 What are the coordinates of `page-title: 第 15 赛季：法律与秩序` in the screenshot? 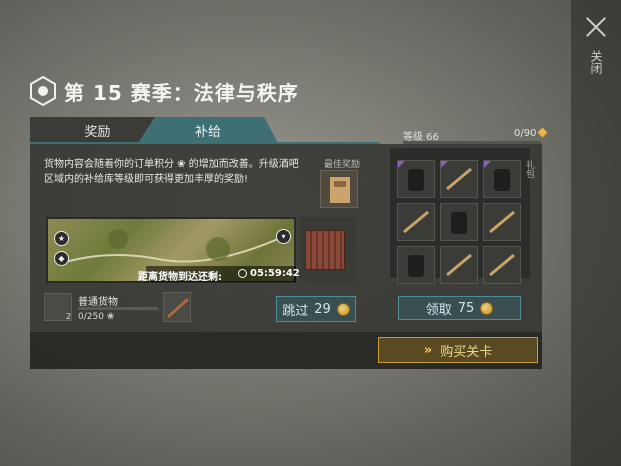 It's located at (181, 92).